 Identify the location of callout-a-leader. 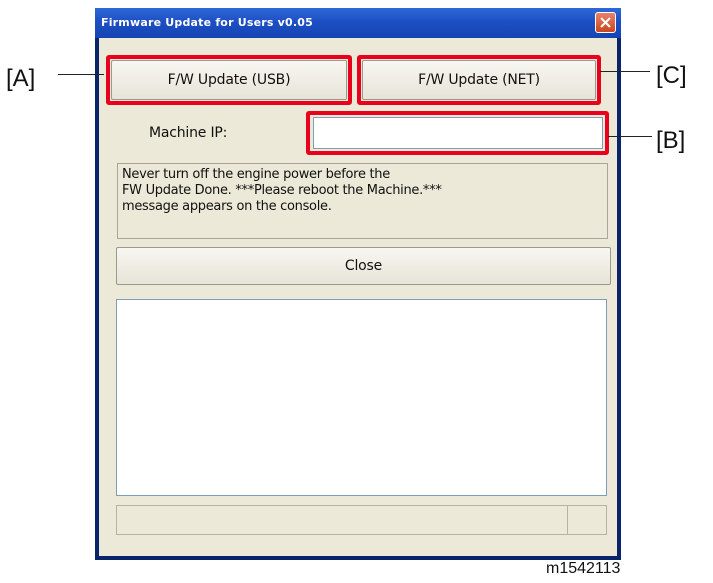
(81, 74).